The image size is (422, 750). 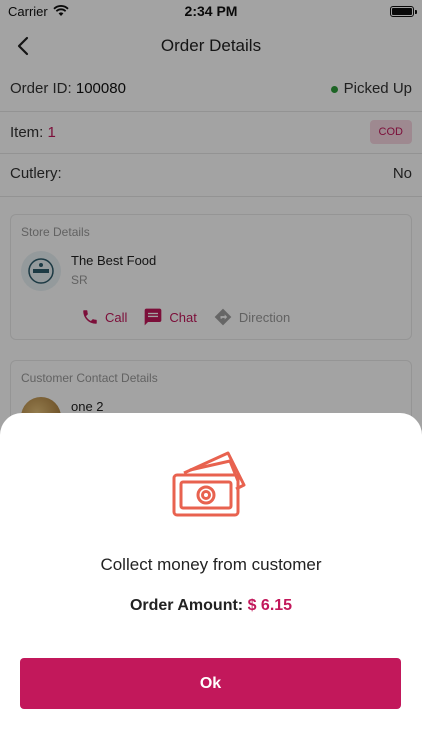 What do you see at coordinates (270, 605) in the screenshot?
I see `order-amount-value: $ 6.15` at bounding box center [270, 605].